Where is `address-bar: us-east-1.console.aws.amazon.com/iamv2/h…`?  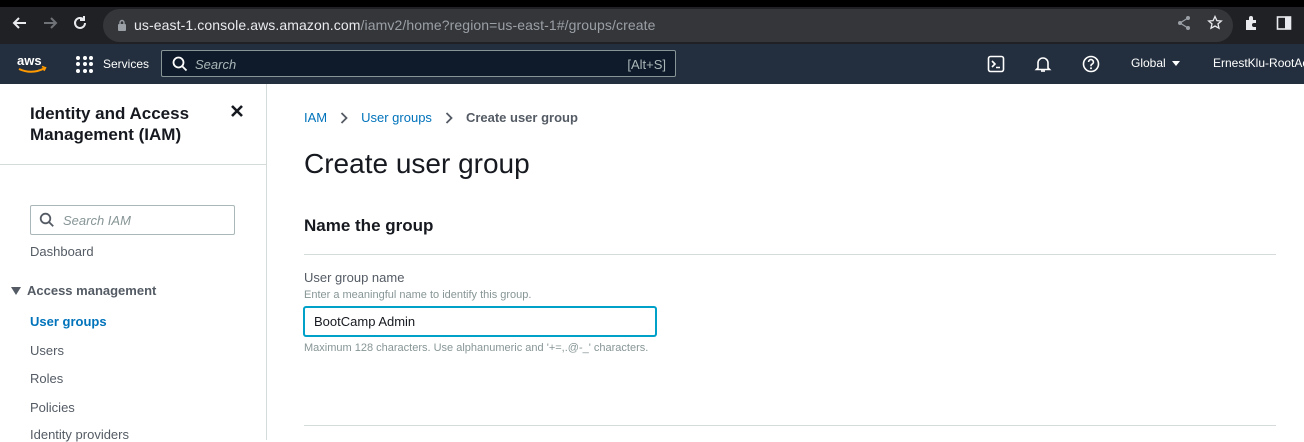 address-bar: us-east-1.console.aws.amazon.com/iamv2/h… is located at coordinates (668, 25).